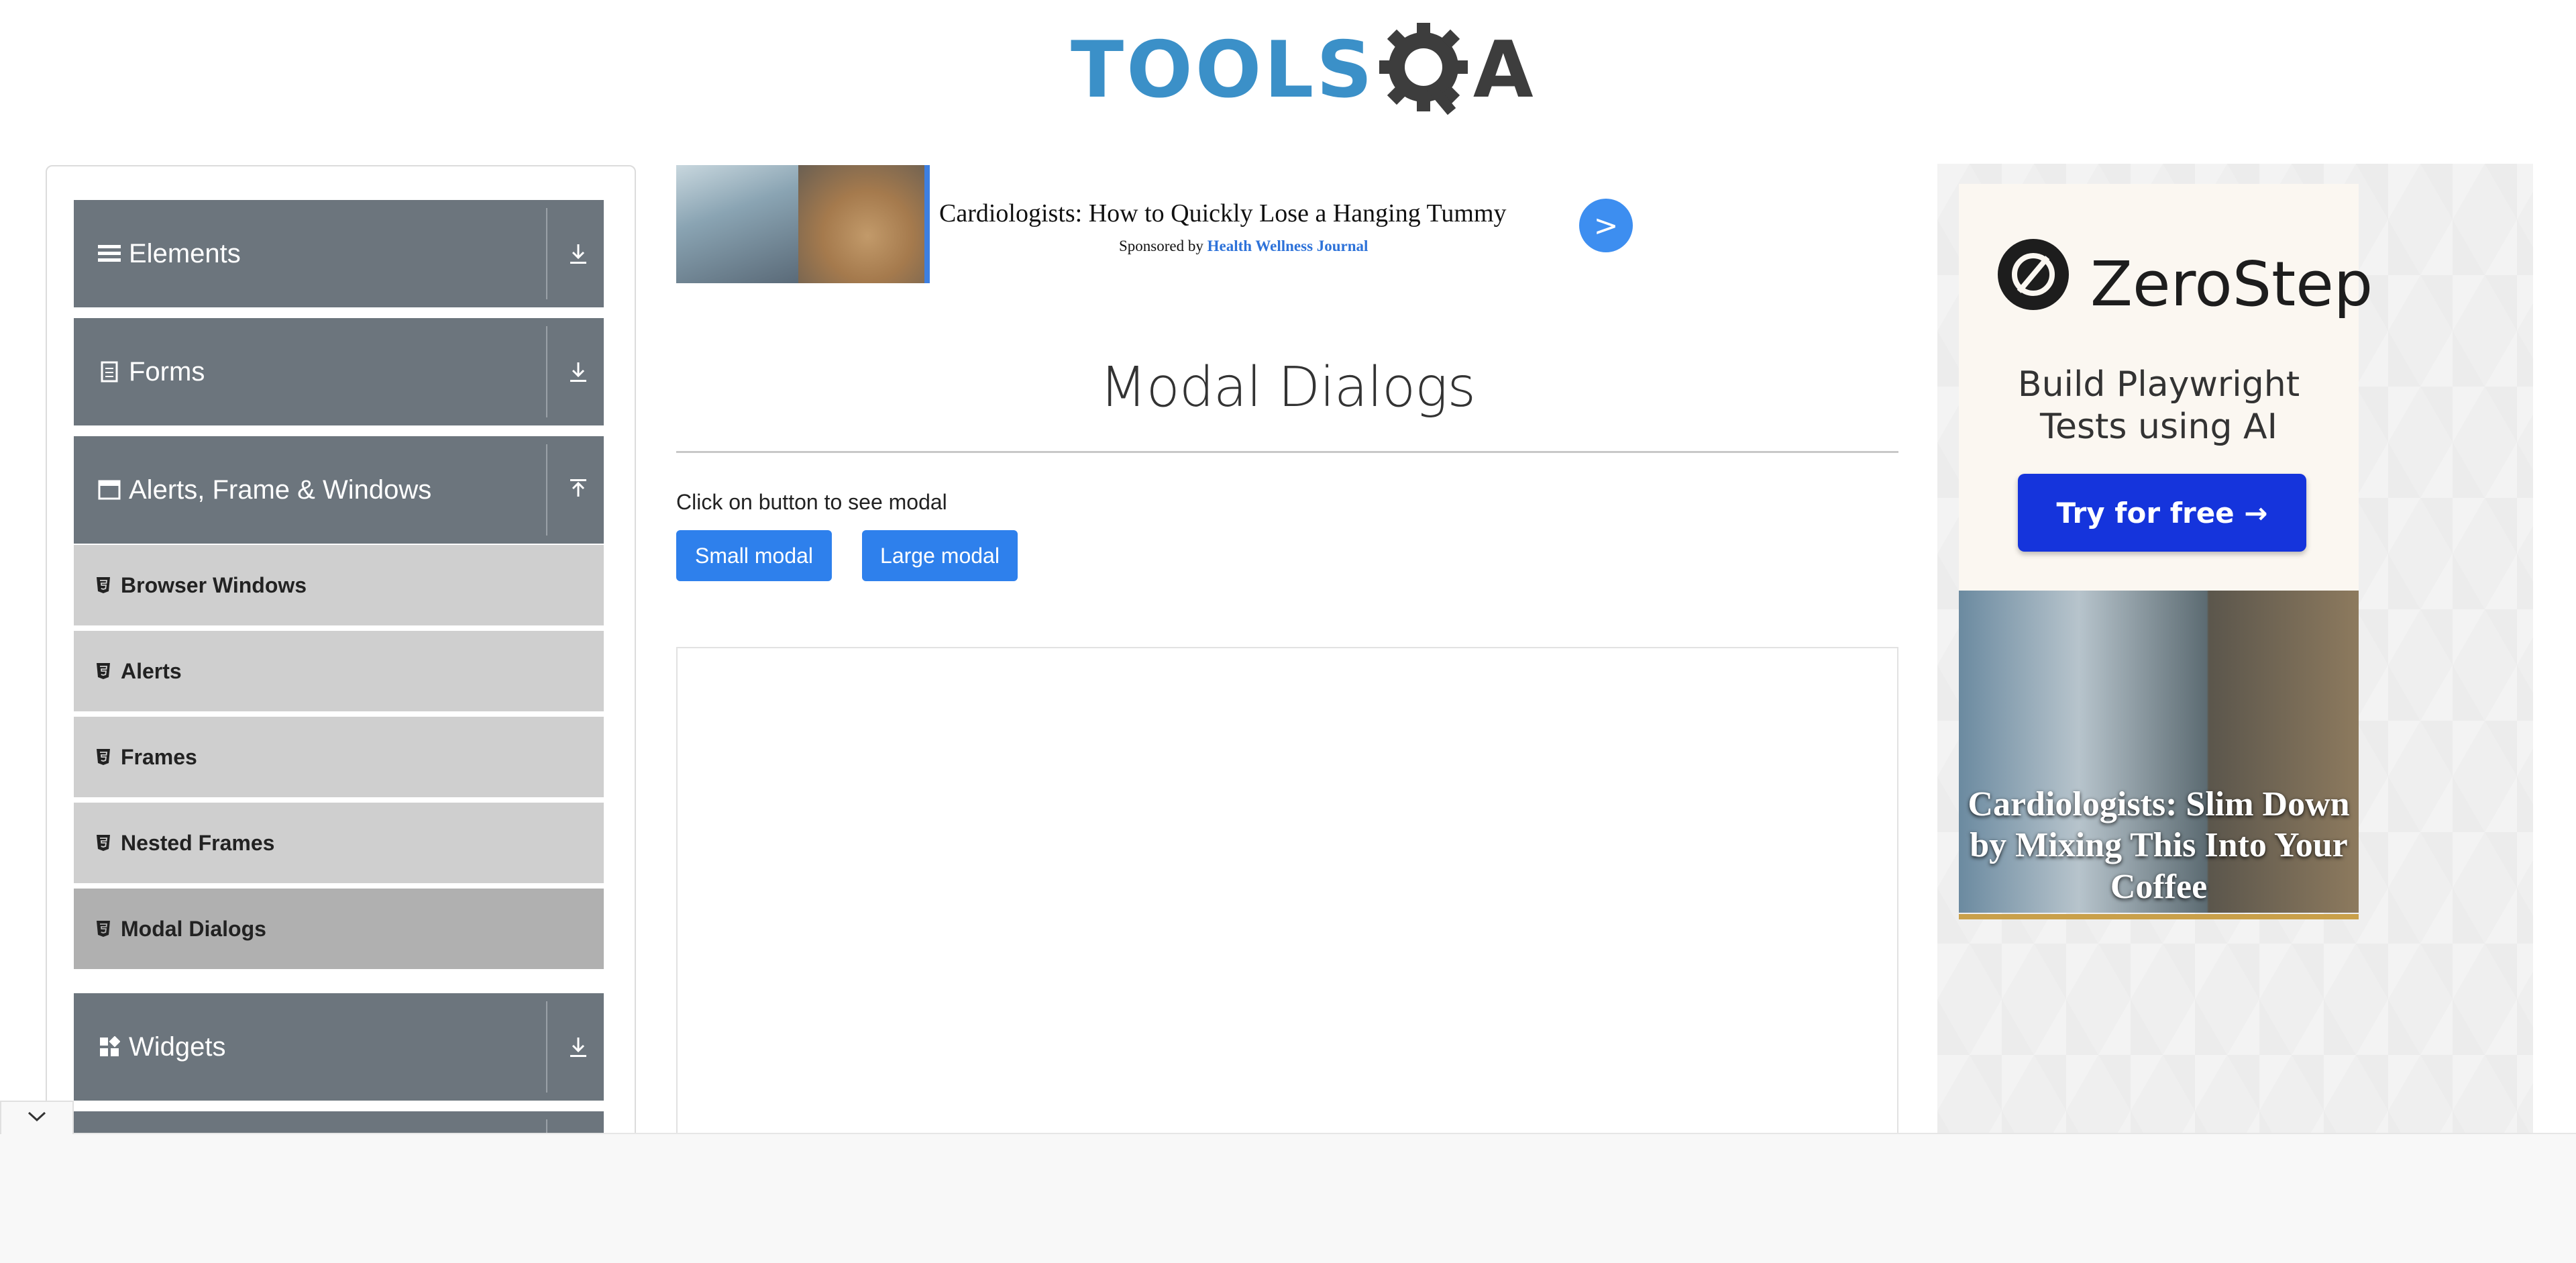 Image resolution: width=2576 pixels, height=1263 pixels. Describe the element at coordinates (339, 1047) in the screenshot. I see `sidebar-group-widgets: Widgets` at that location.